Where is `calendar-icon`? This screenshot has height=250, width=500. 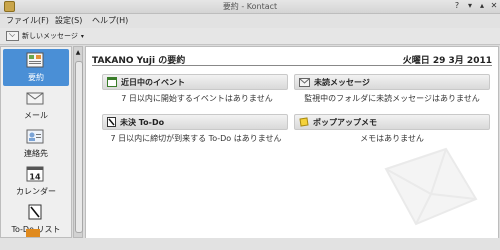 calendar-icon is located at coordinates (112, 82).